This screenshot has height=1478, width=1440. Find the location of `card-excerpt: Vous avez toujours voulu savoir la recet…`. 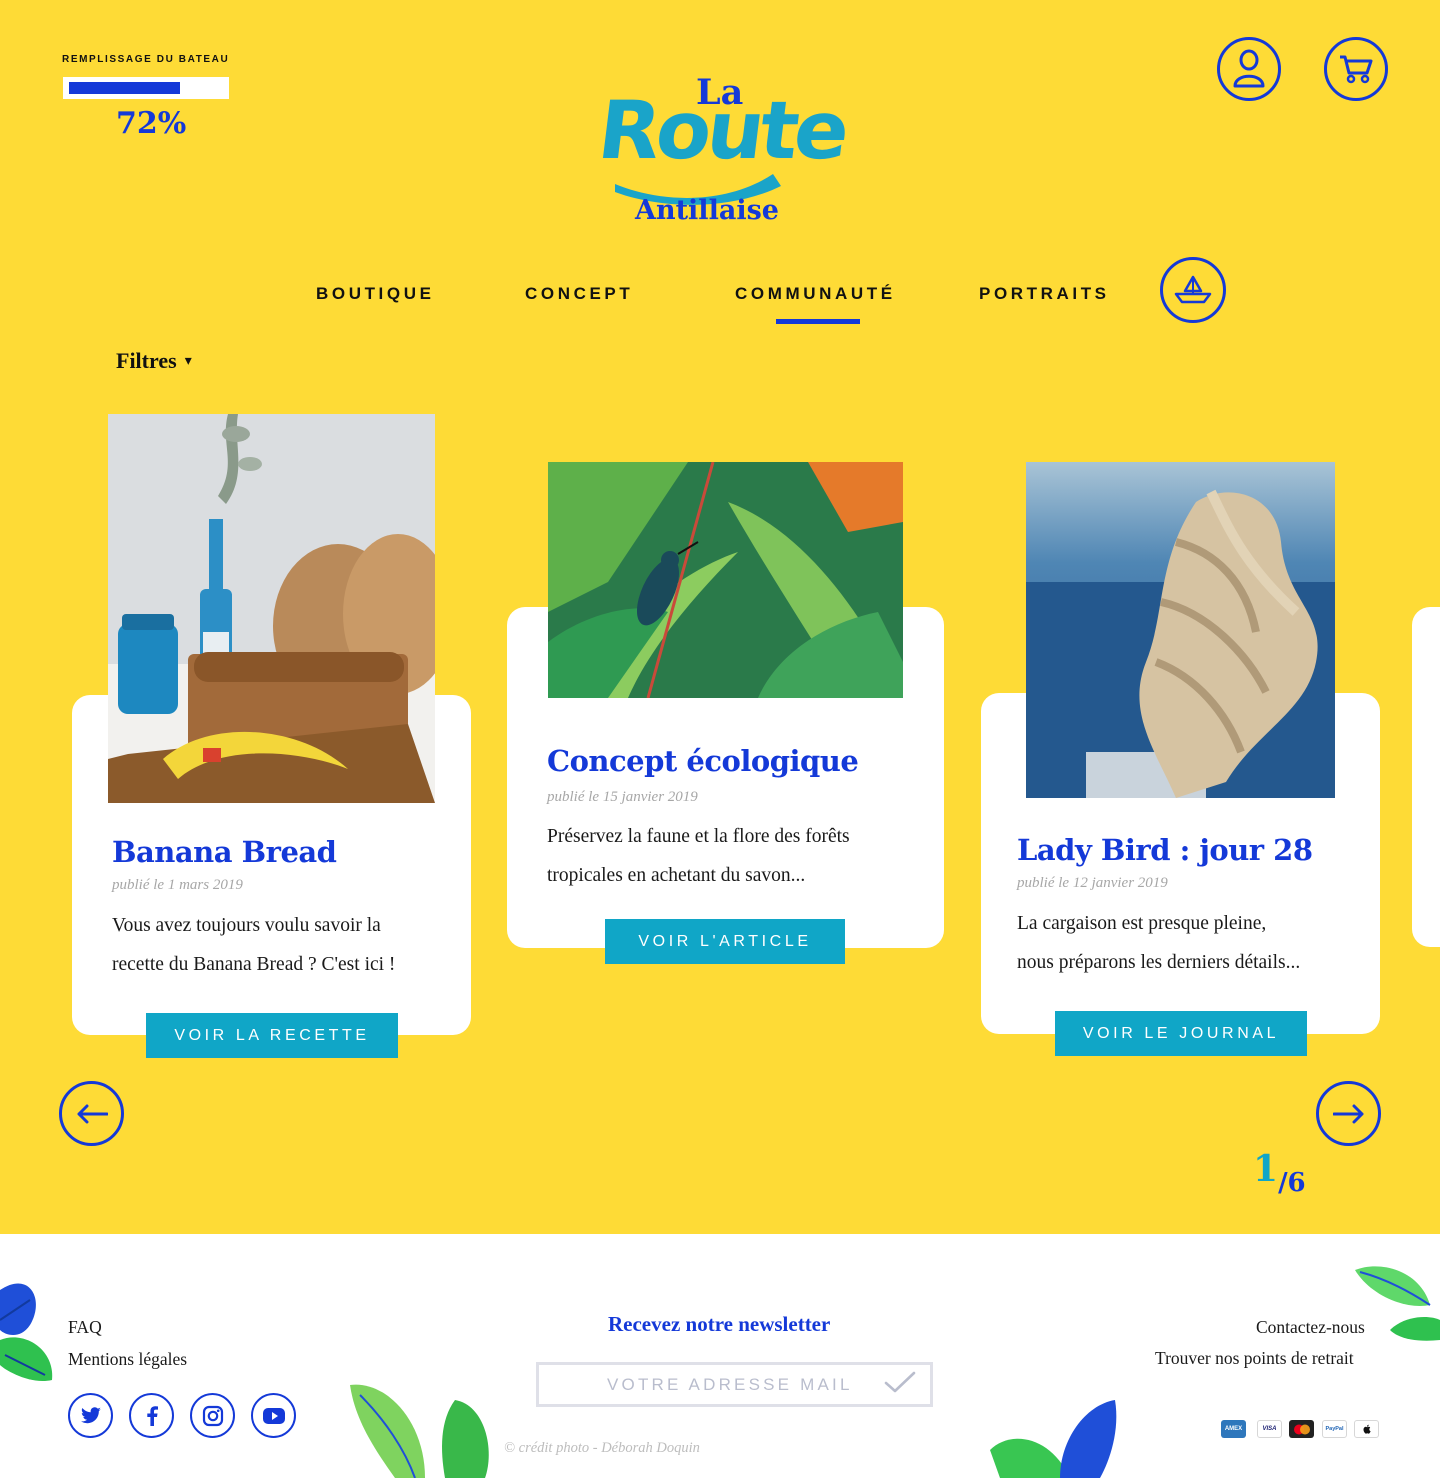

card-excerpt: Vous avez toujours voulu savoir la recet… is located at coordinates (253, 945).